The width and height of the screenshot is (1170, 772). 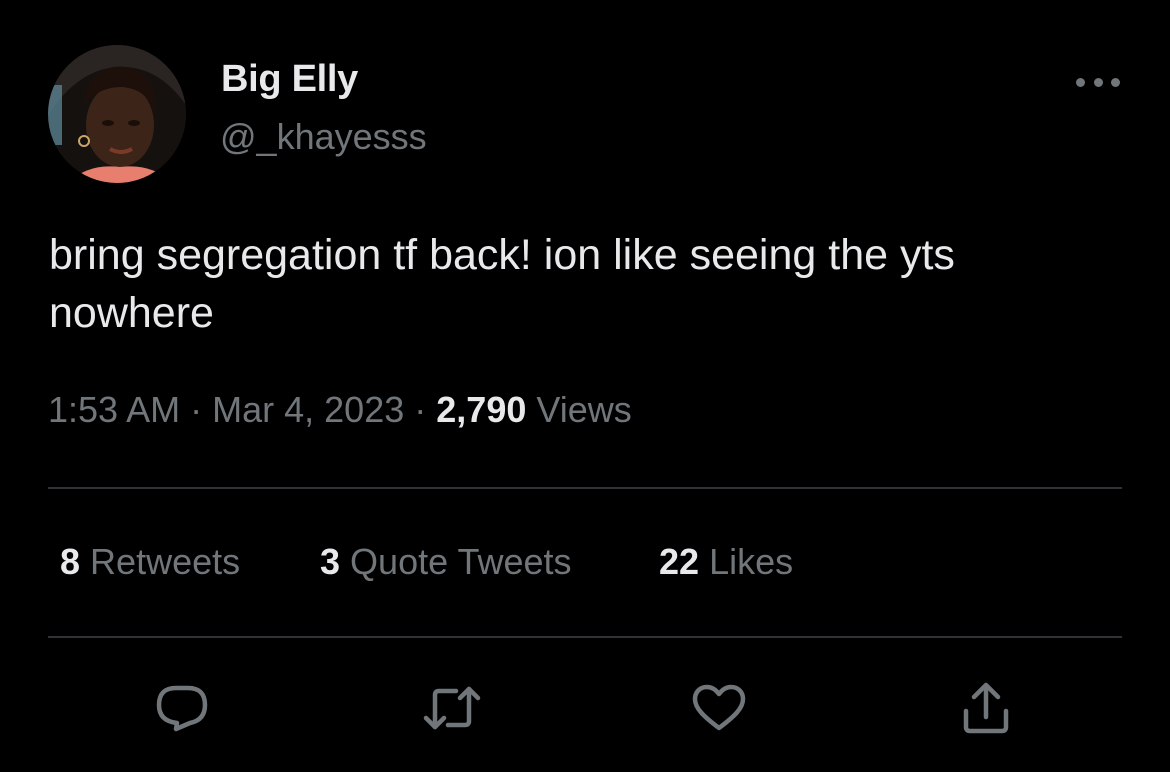 I want to click on retweet-button, so click(x=452, y=708).